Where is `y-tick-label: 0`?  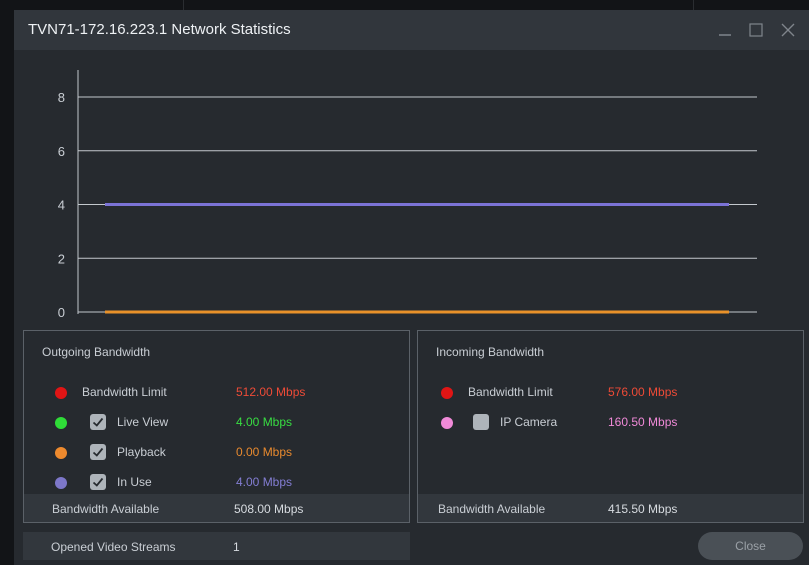
y-tick-label: 0 is located at coordinates (61, 312).